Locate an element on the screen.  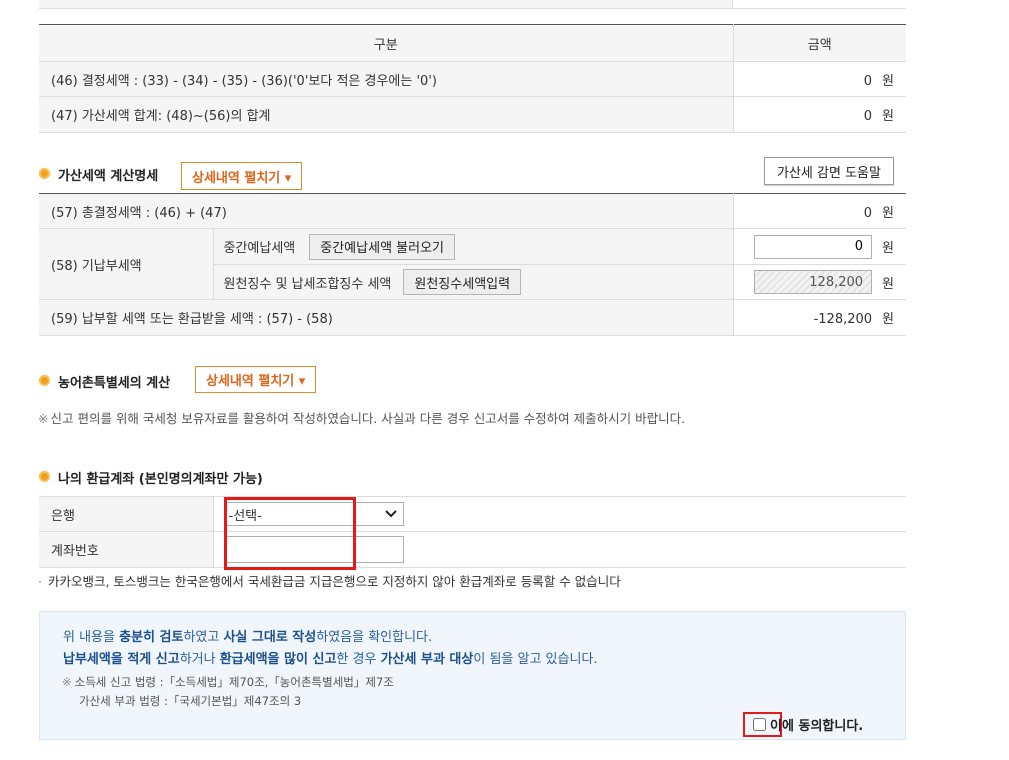
sub-label-interim: 중간예납세액 is located at coordinates (259, 248).